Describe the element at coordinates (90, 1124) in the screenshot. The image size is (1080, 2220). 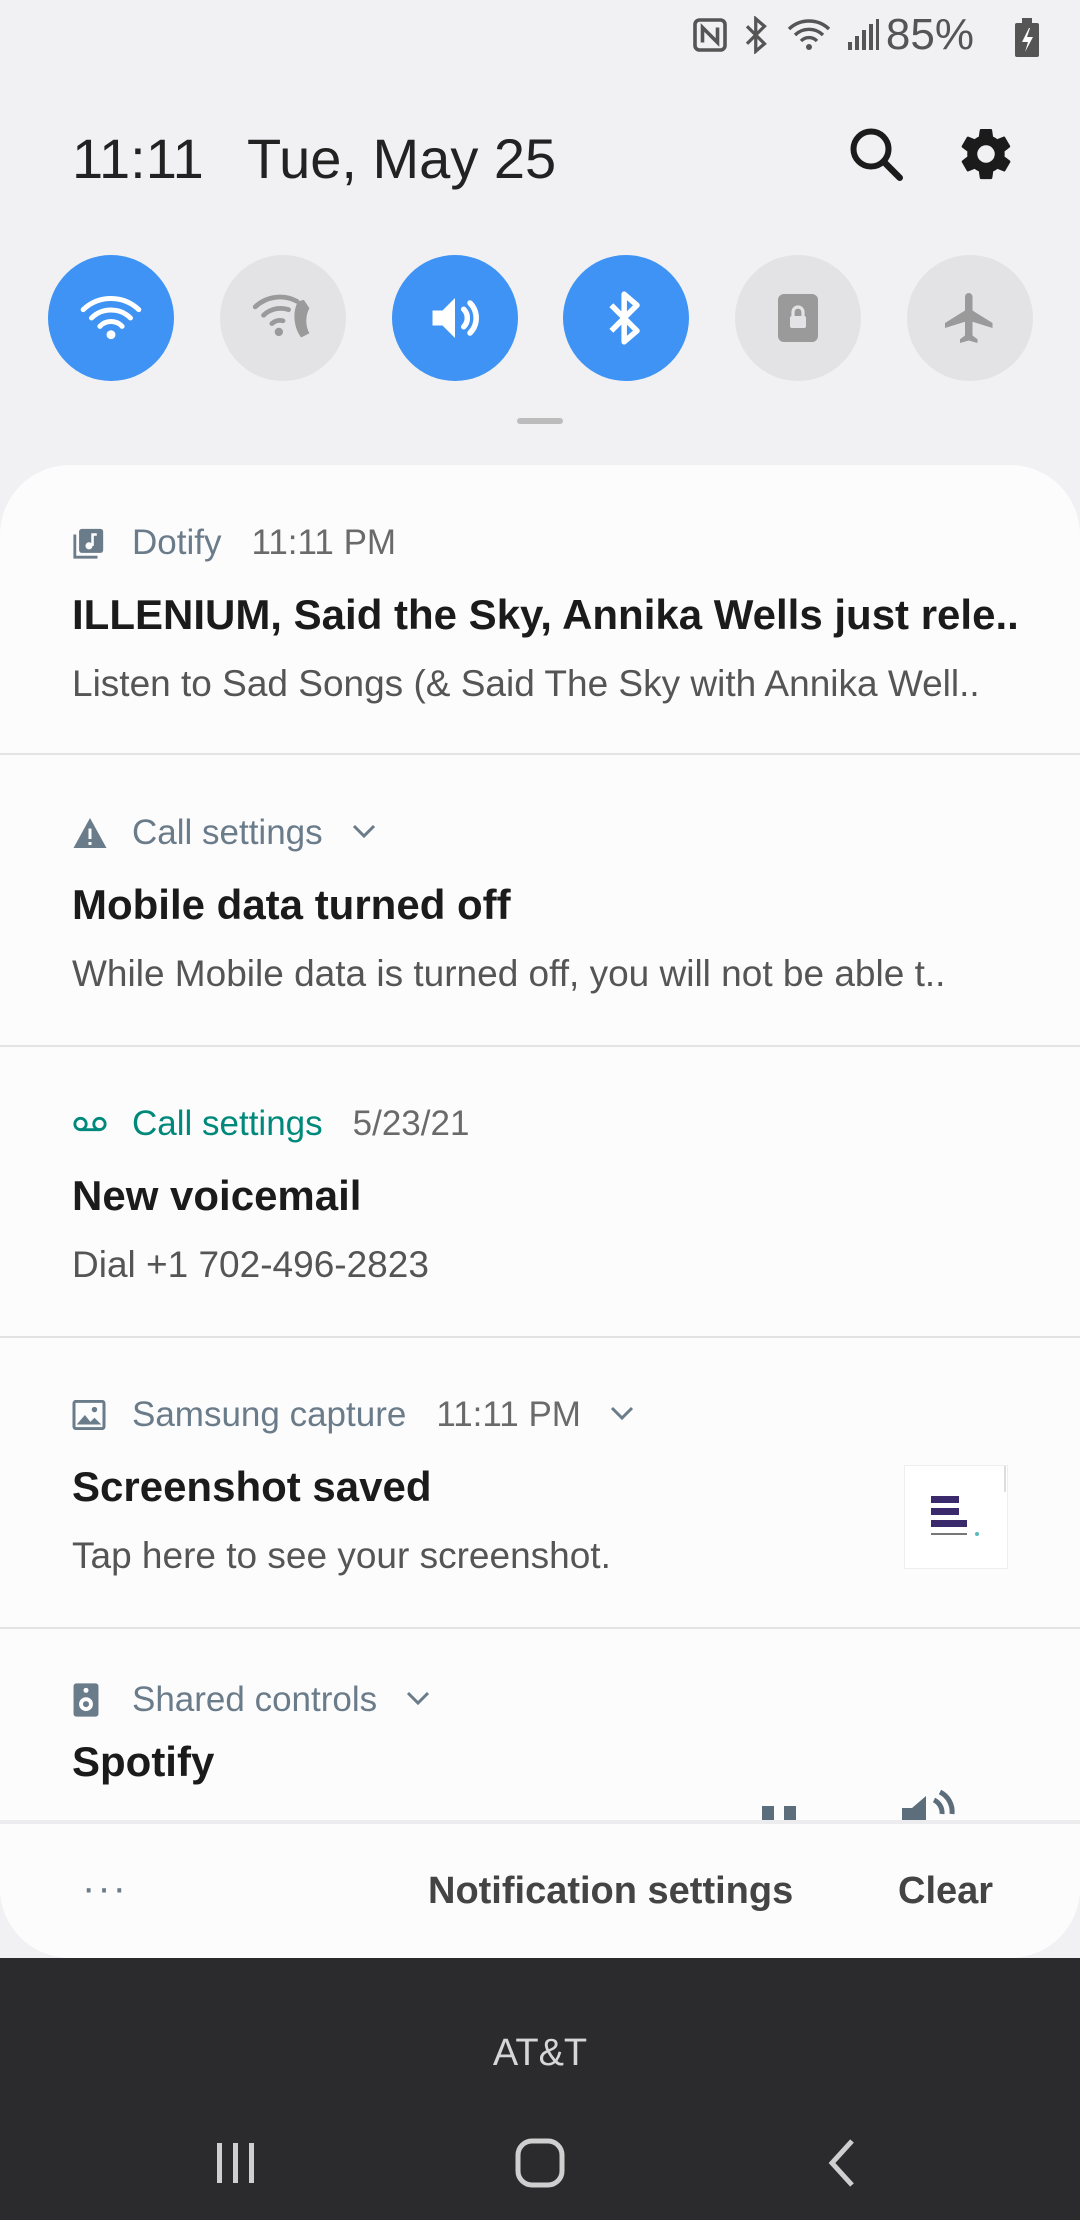
I see `voicemail-icon` at that location.